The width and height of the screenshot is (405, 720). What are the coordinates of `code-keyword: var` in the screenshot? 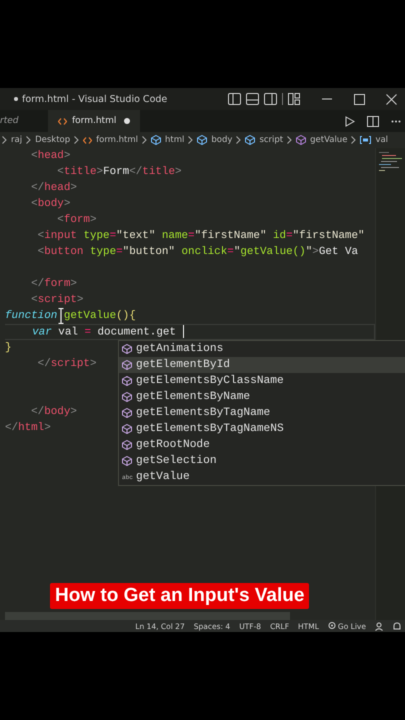 It's located at (41, 332).